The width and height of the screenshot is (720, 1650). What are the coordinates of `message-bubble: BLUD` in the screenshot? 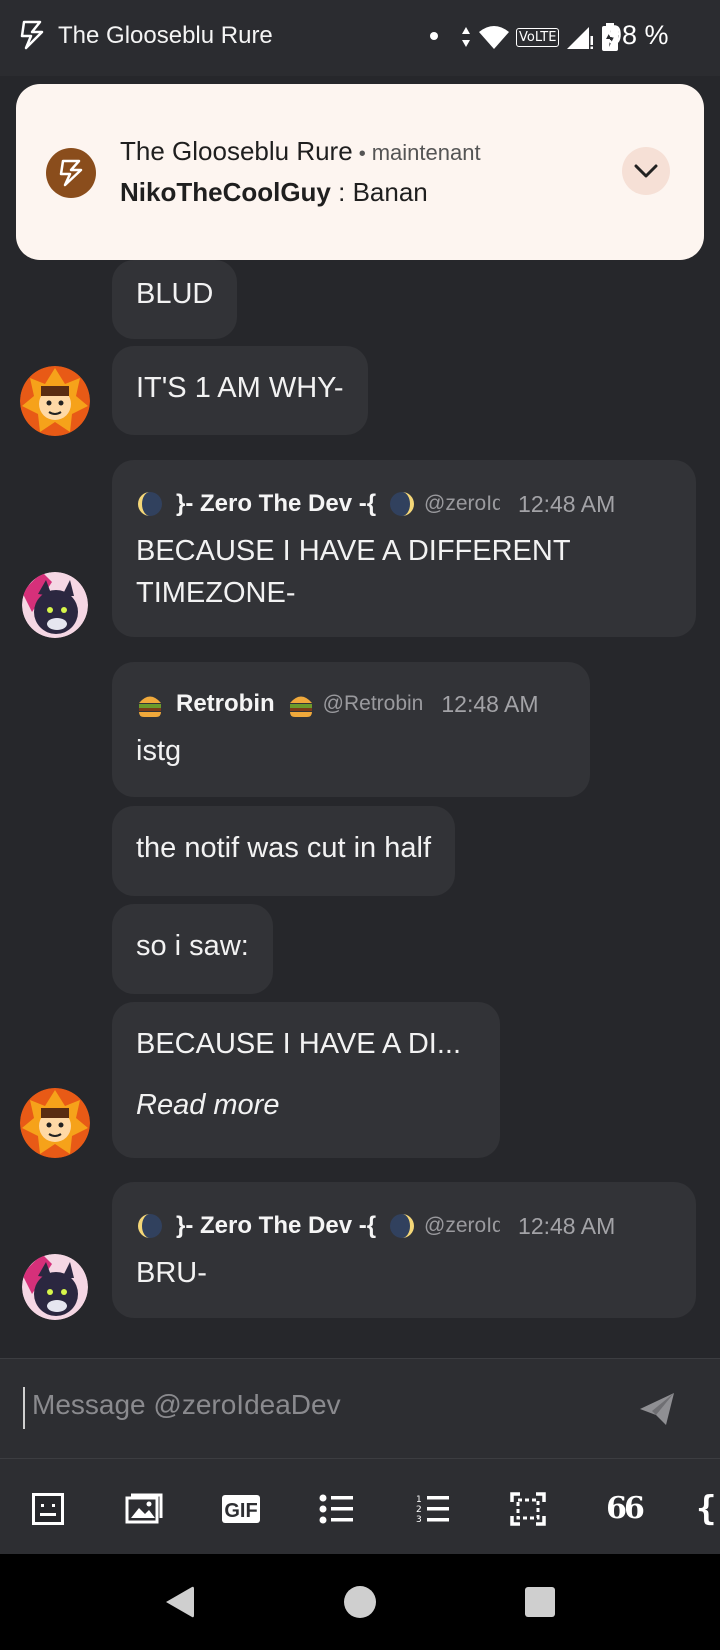 It's located at (175, 299).